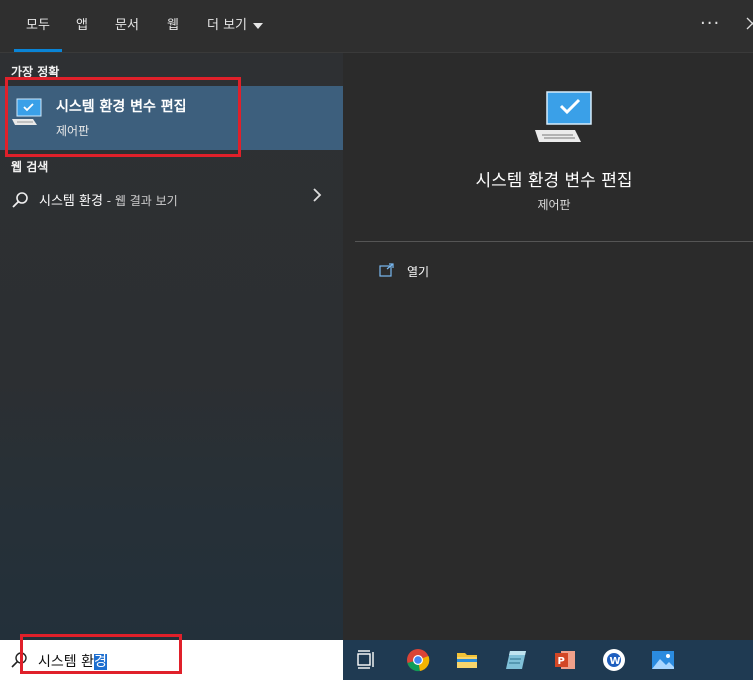 Image resolution: width=753 pixels, height=680 pixels. What do you see at coordinates (173, 26) in the screenshot?
I see `tab-web: 웹` at bounding box center [173, 26].